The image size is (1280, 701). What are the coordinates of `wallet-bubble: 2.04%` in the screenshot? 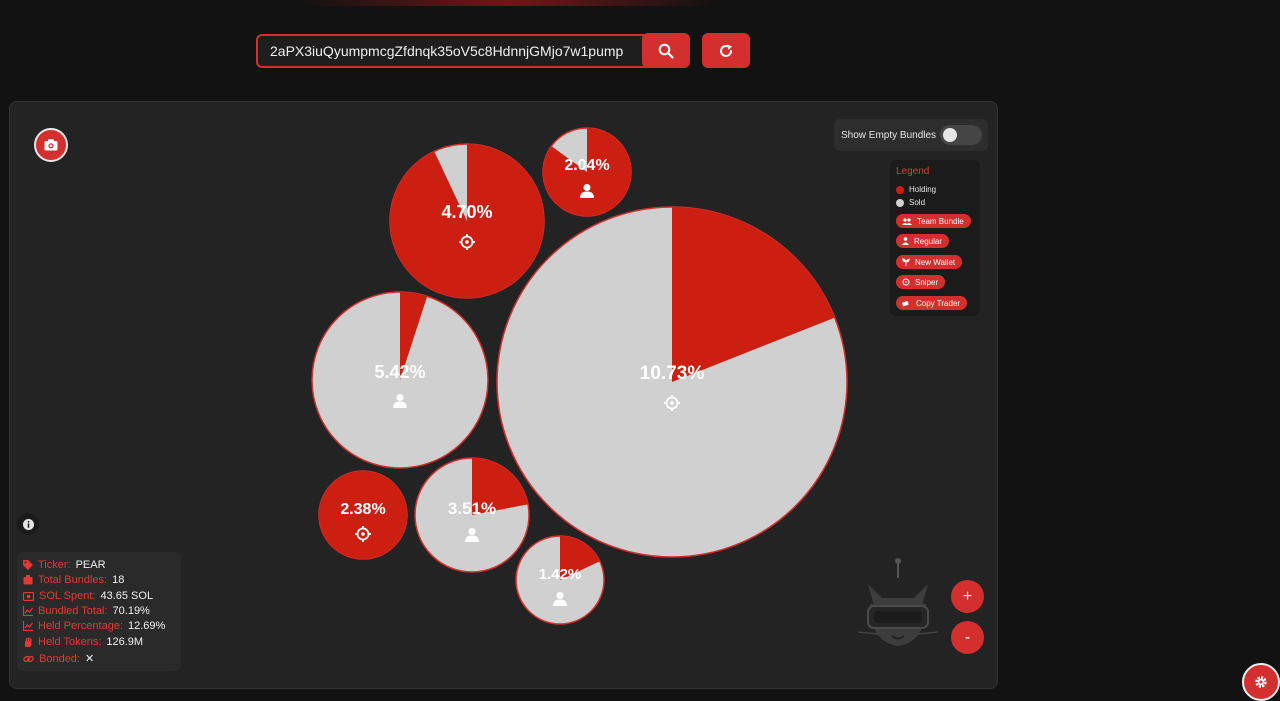 It's located at (587, 172).